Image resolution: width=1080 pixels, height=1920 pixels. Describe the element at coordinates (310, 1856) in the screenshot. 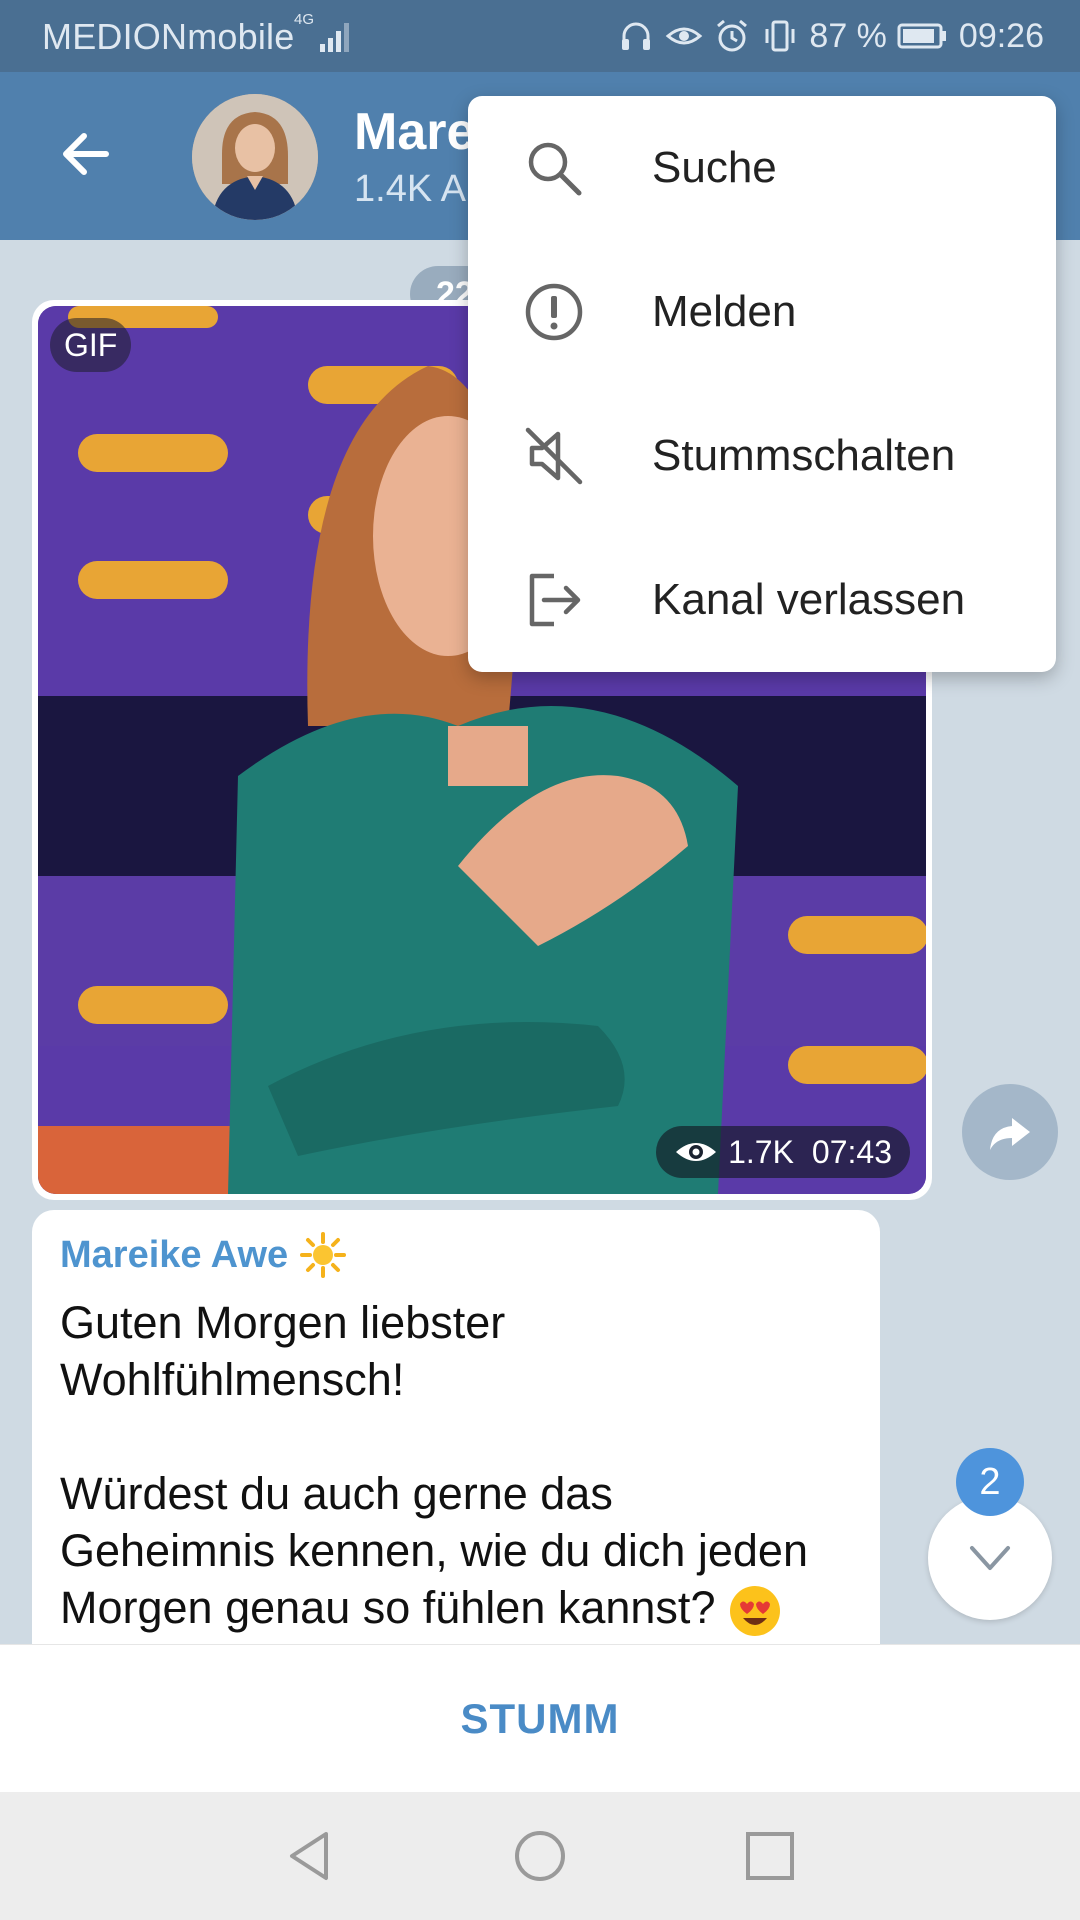

I see `nav-back-icon` at that location.